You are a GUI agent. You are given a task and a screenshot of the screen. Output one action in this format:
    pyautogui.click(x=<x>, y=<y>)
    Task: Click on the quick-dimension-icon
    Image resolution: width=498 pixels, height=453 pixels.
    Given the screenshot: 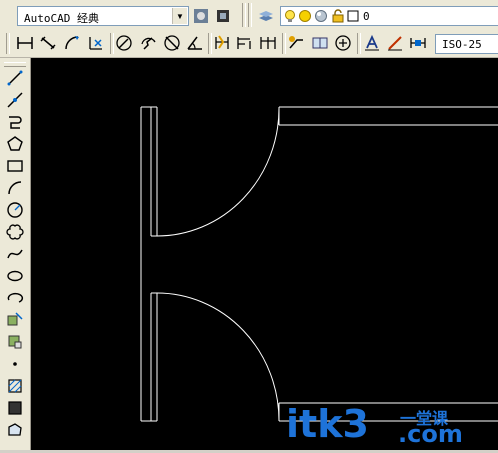 What is the action you would take?
    pyautogui.click(x=222, y=43)
    